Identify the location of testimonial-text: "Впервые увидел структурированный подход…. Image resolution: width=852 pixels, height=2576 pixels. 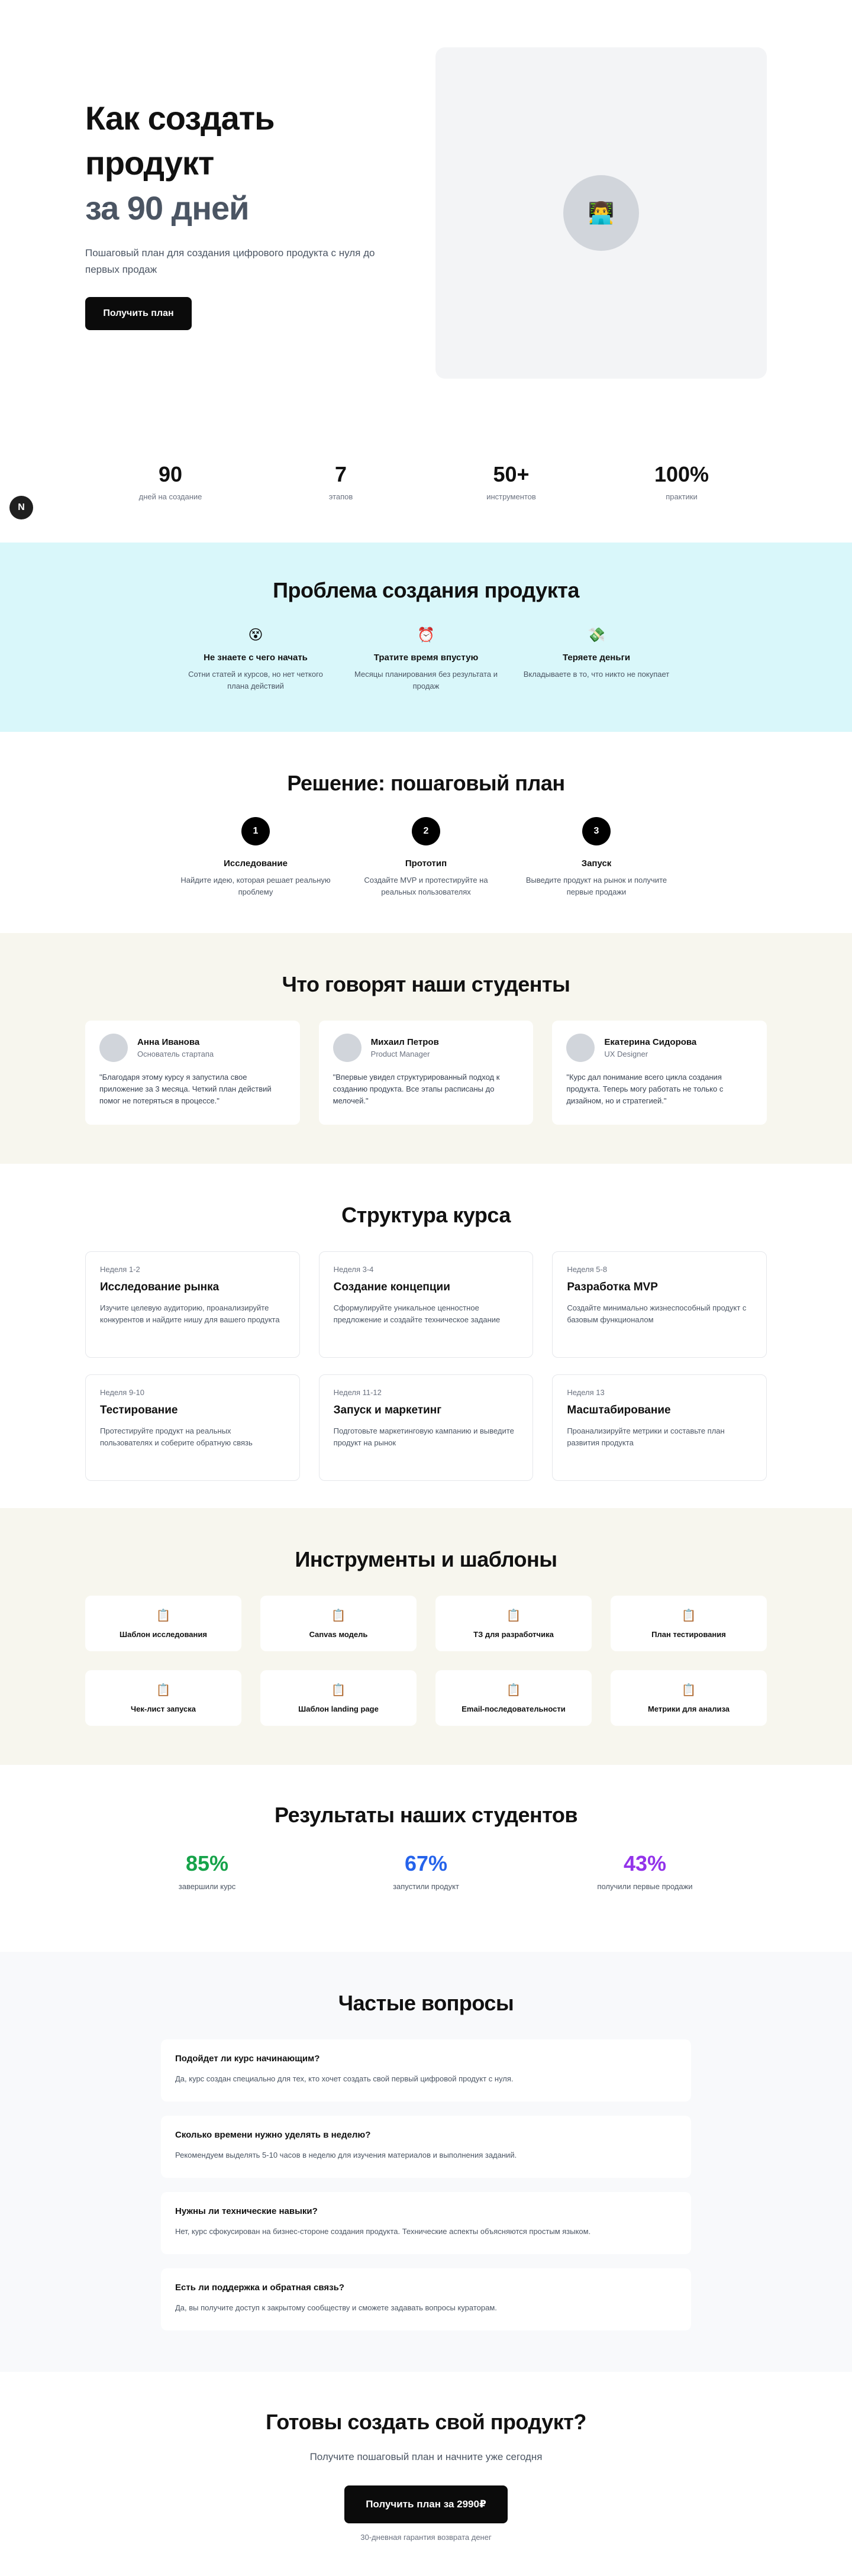
(416, 1089).